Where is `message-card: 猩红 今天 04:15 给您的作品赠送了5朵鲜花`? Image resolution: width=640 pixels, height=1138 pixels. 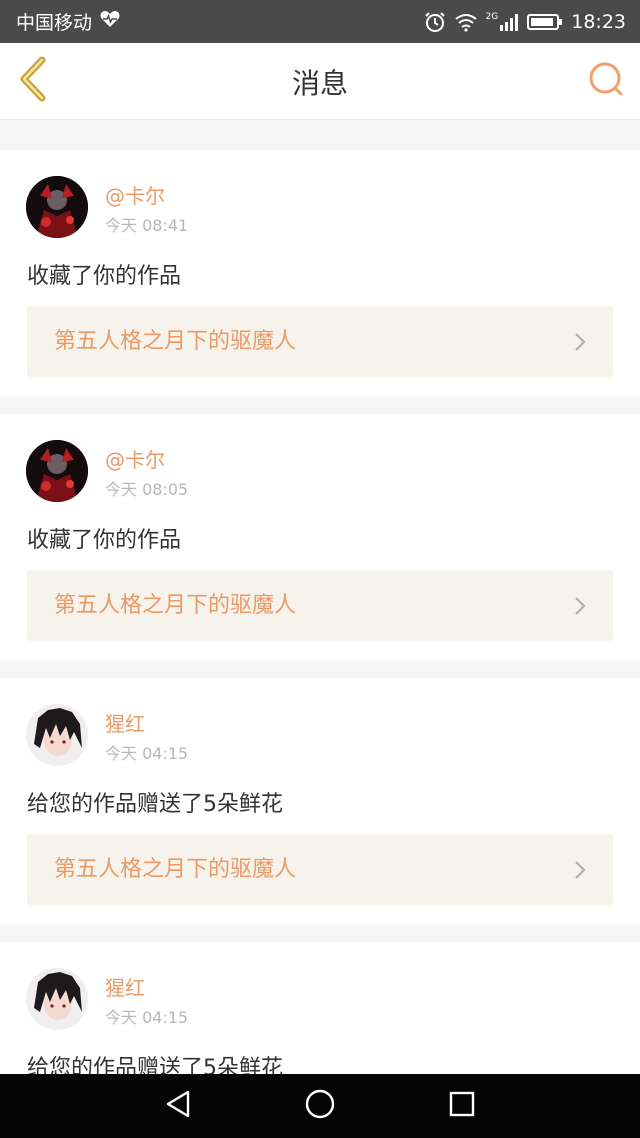
message-card: 猩红 今天 04:15 给您的作品赠送了5朵鲜花 is located at coordinates (320, 1008).